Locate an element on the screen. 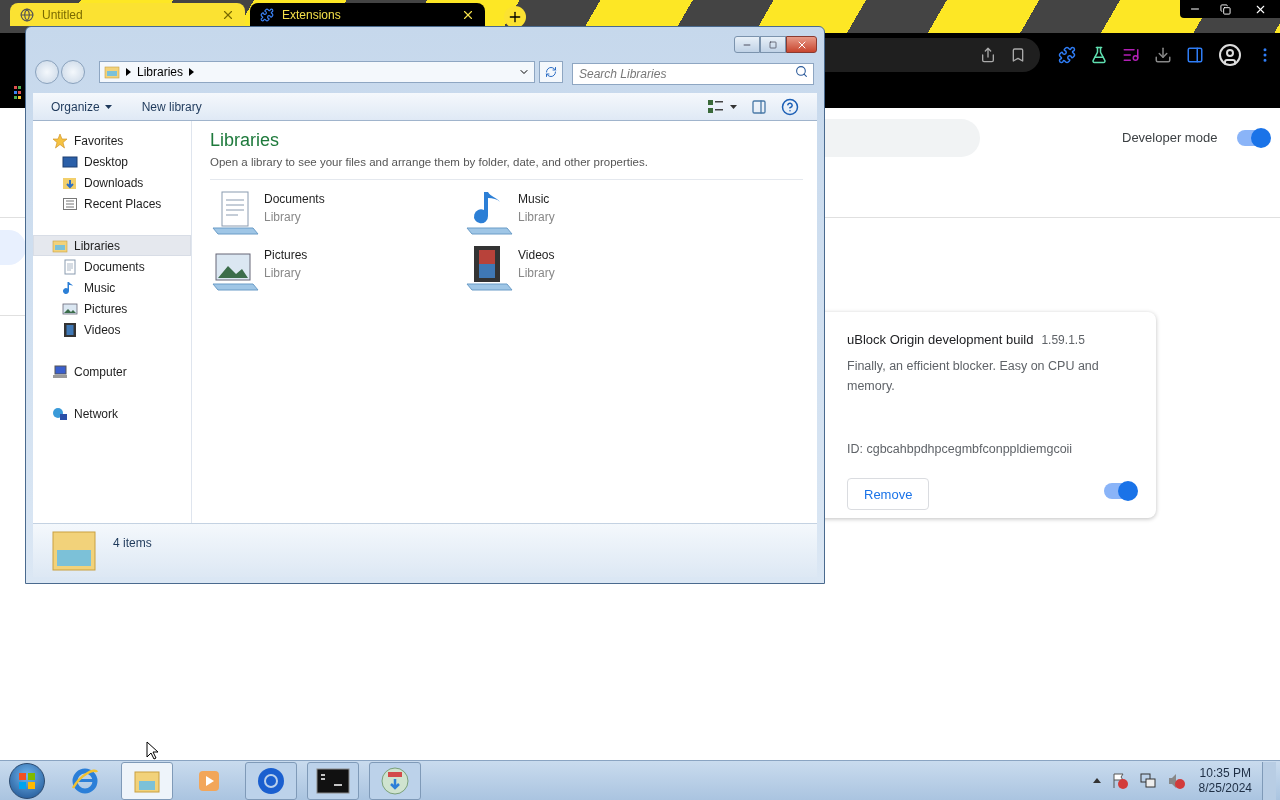 The image size is (1280, 800). nav-item: Libraries is located at coordinates (112, 245).